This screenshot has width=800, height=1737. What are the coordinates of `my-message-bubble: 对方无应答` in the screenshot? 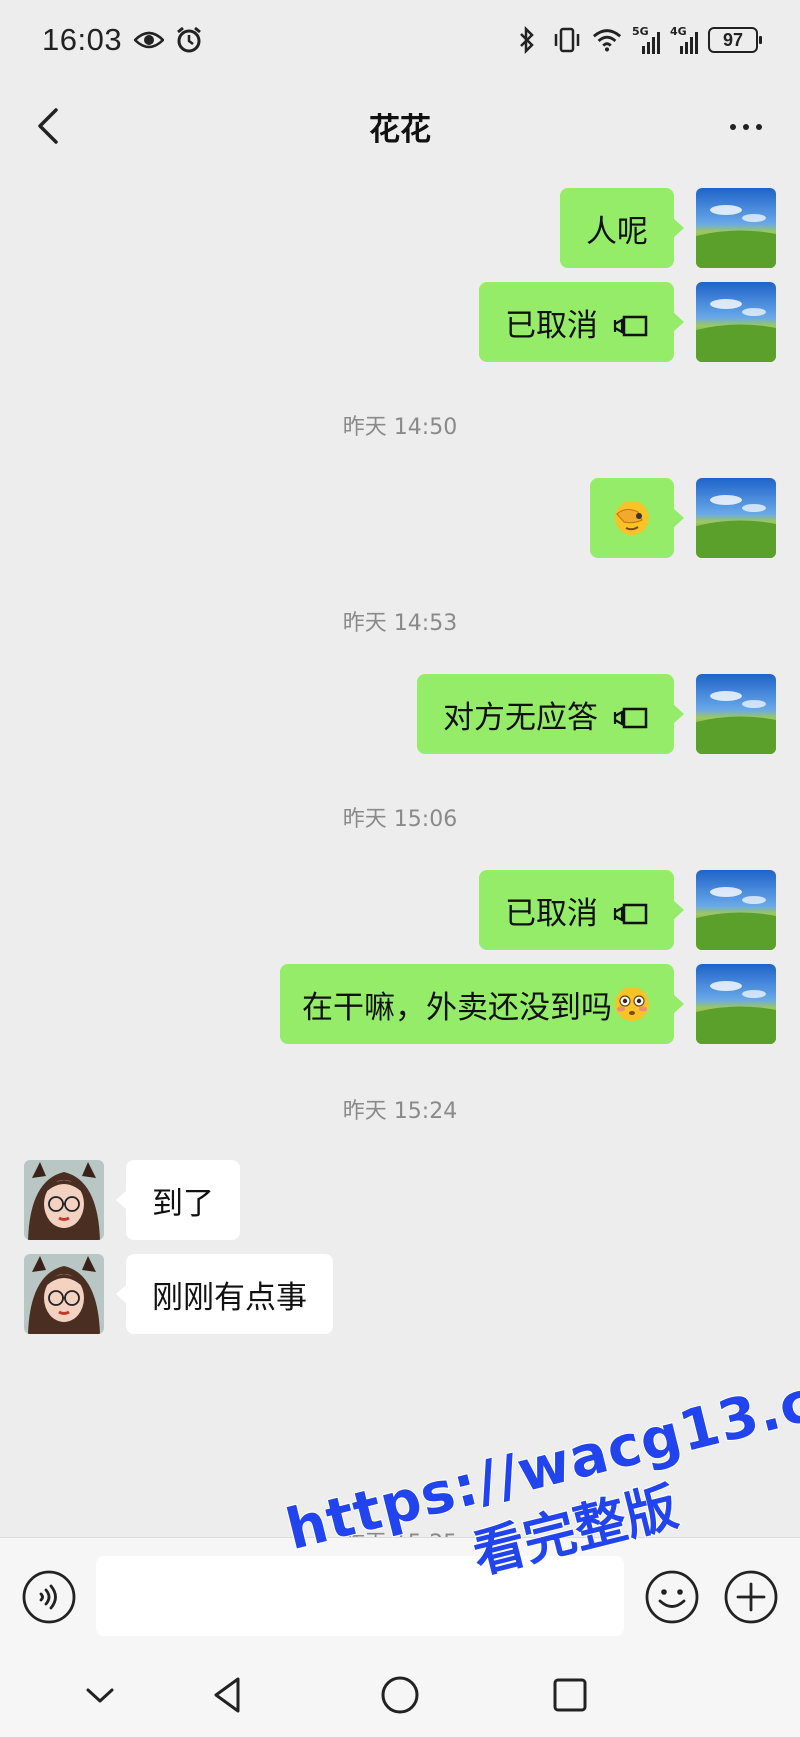 It's located at (550, 714).